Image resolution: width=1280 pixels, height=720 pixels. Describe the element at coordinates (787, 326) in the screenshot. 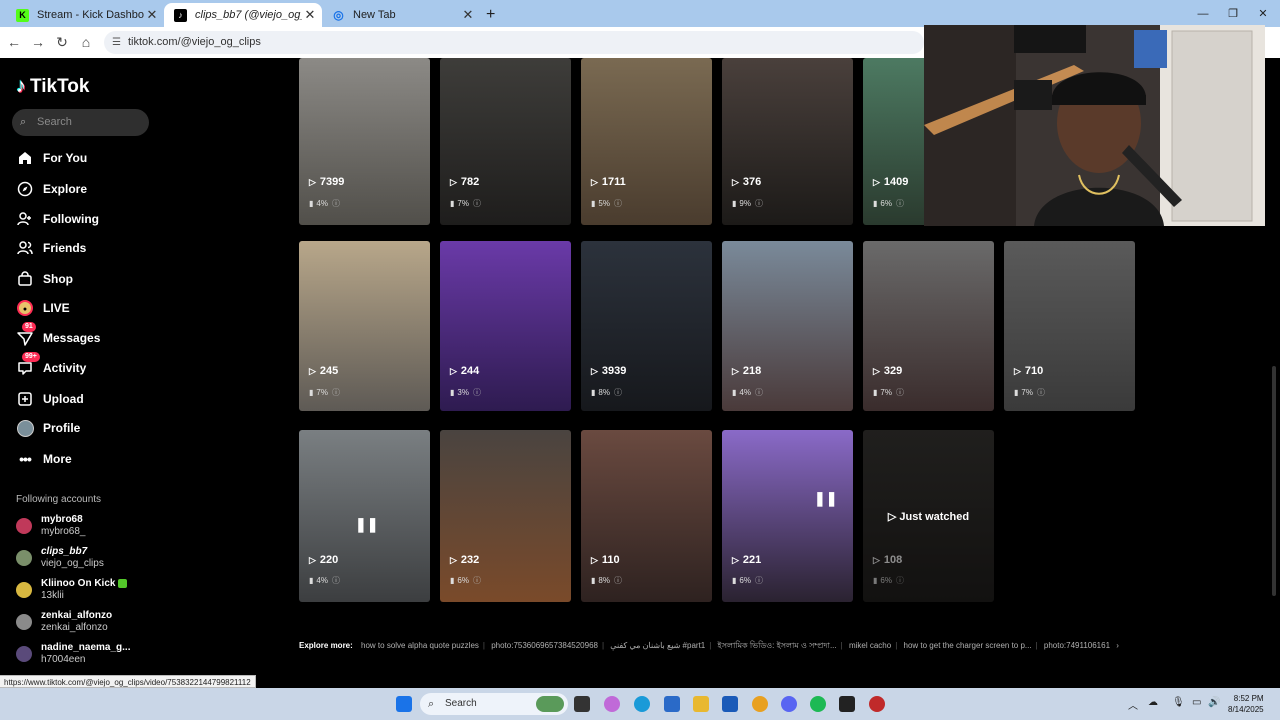

I see `video-card: ▷ 218 ▮ 4% ⓘ` at that location.